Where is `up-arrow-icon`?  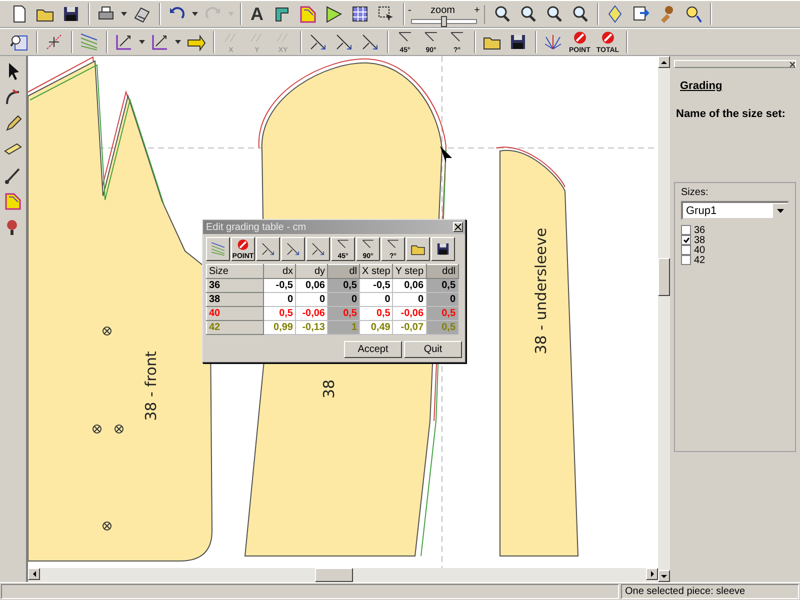
up-arrow-icon is located at coordinates (664, 62).